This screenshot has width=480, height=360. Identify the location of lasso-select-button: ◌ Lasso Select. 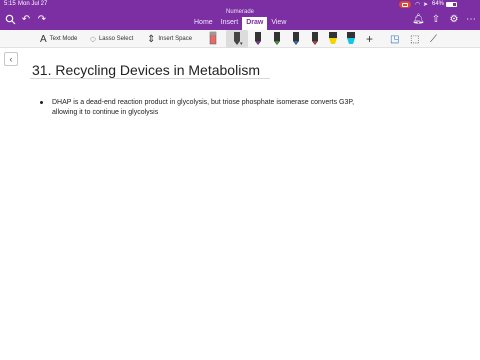
(111, 39).